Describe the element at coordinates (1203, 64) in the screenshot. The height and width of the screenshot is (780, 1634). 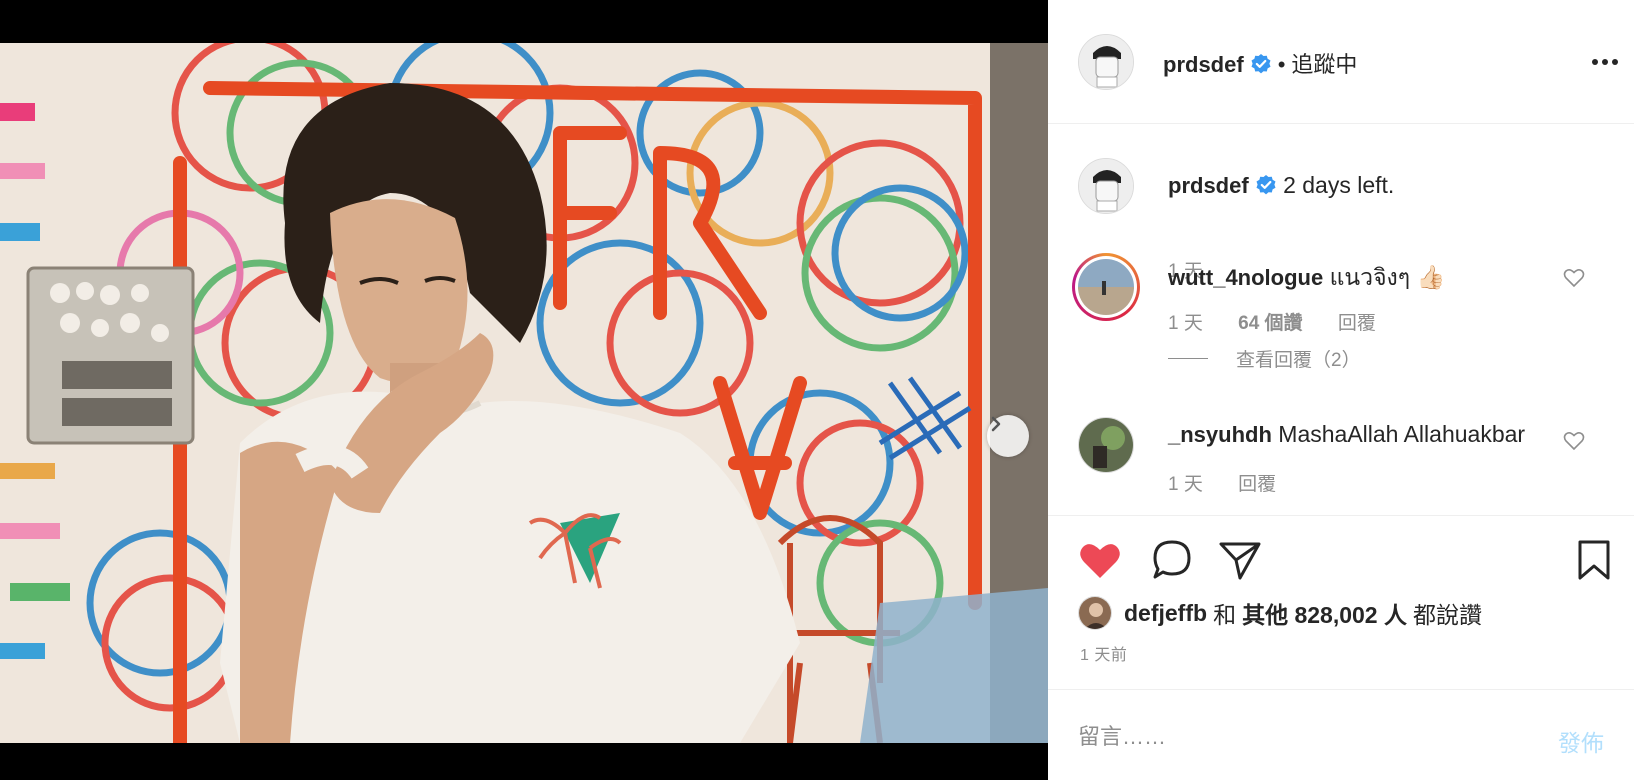
I see `author-username: prdsdef` at that location.